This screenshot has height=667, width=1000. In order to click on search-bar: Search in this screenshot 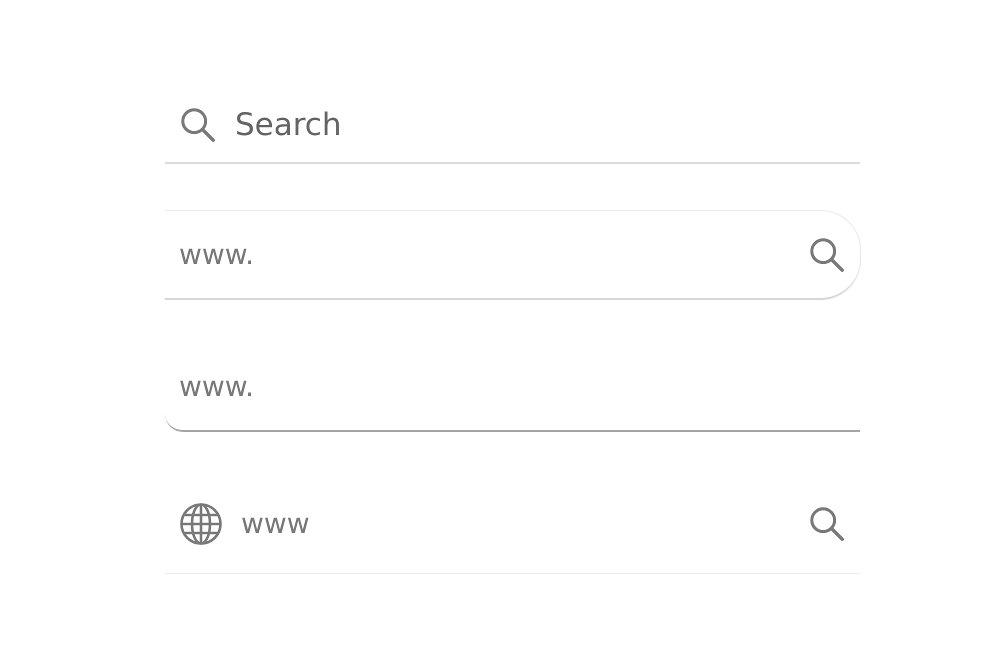, I will do `click(512, 126)`.